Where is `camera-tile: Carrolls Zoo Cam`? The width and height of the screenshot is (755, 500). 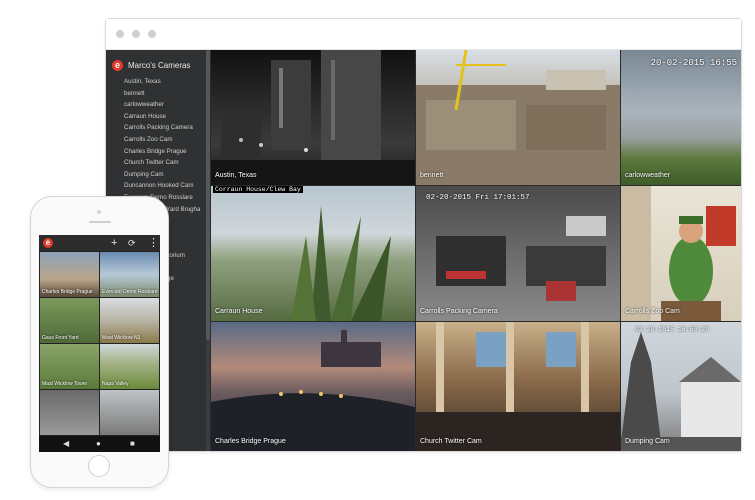
camera-tile: Carrolls Zoo Cam is located at coordinates (681, 253).